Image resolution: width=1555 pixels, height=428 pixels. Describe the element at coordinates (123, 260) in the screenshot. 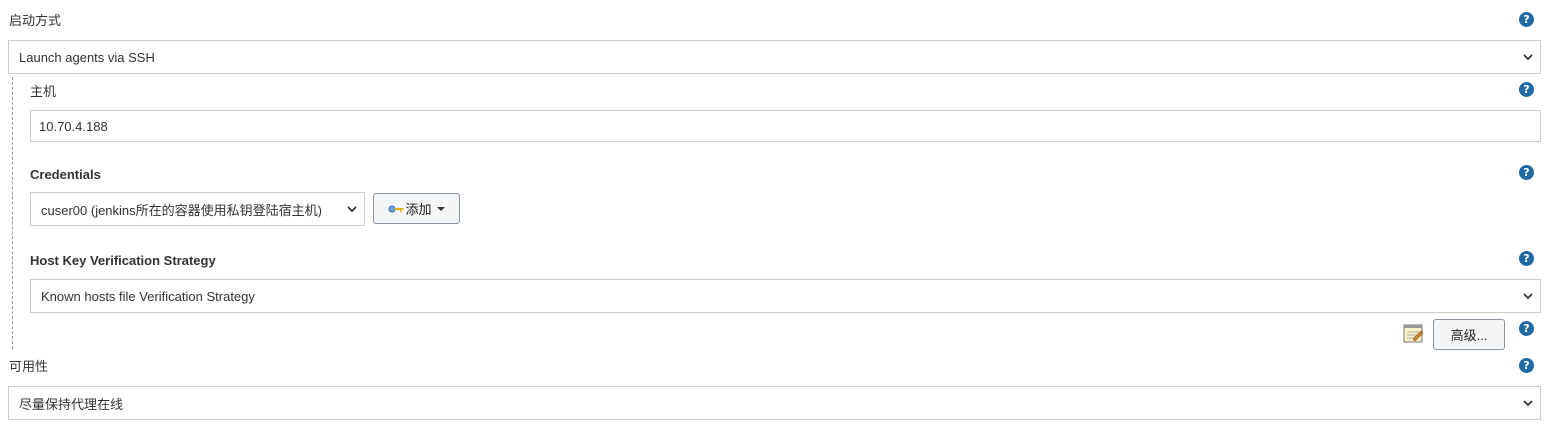

I see `host-key-strategy-label: Host Key Verification Strategy` at that location.